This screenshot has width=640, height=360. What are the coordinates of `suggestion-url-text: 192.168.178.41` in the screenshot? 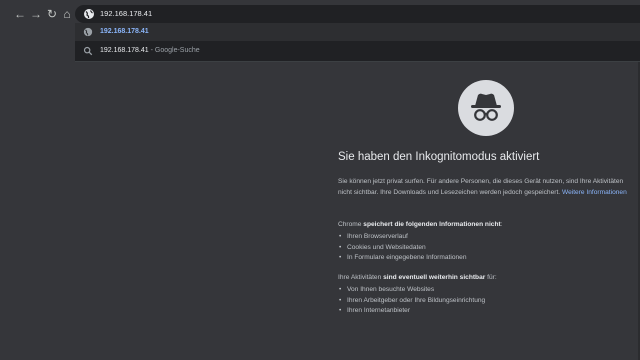 It's located at (124, 31).